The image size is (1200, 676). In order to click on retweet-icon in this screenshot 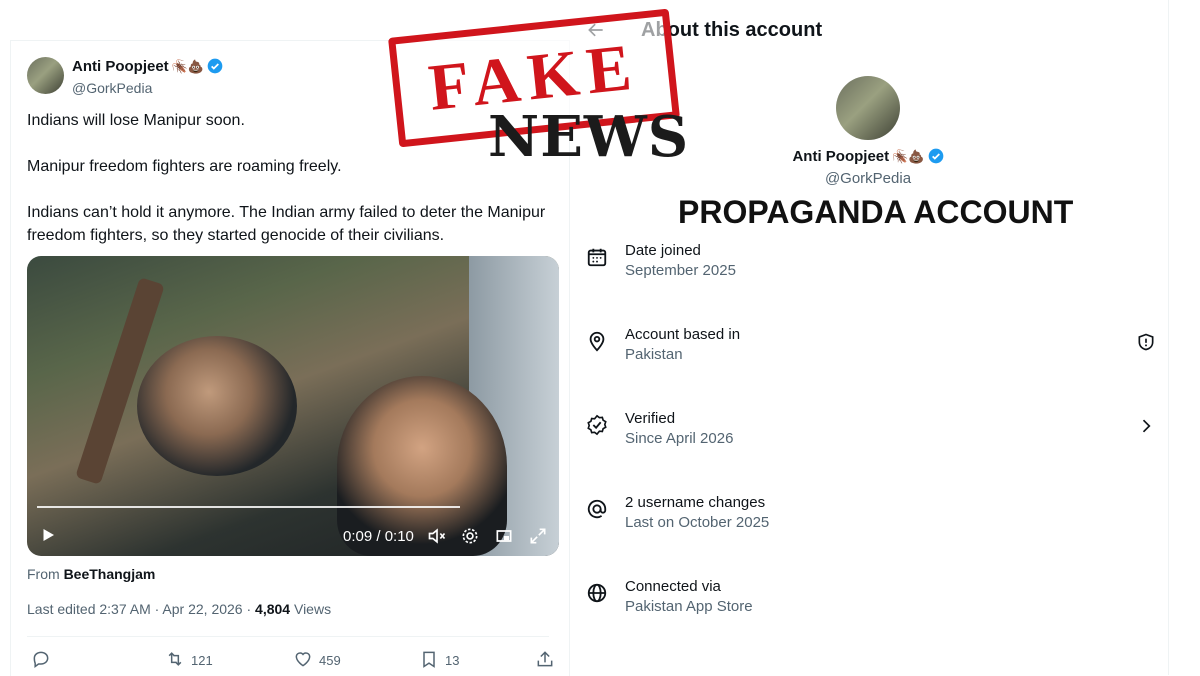, I will do `click(178, 660)`.